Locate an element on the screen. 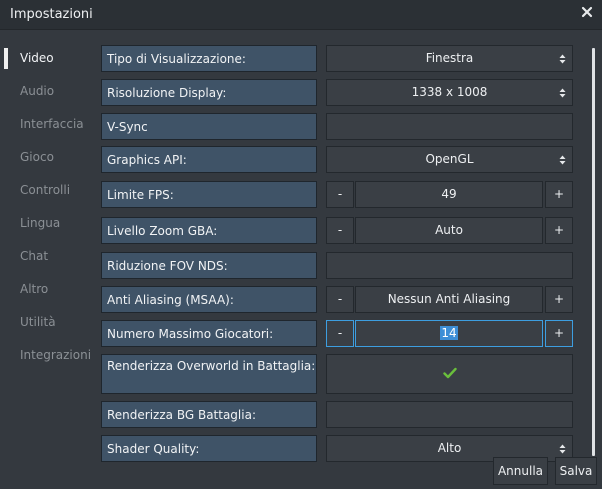 Image resolution: width=602 pixels, height=489 pixels. setting-row-battle-bg: Renderizza BG Battaglia: is located at coordinates (337, 414).